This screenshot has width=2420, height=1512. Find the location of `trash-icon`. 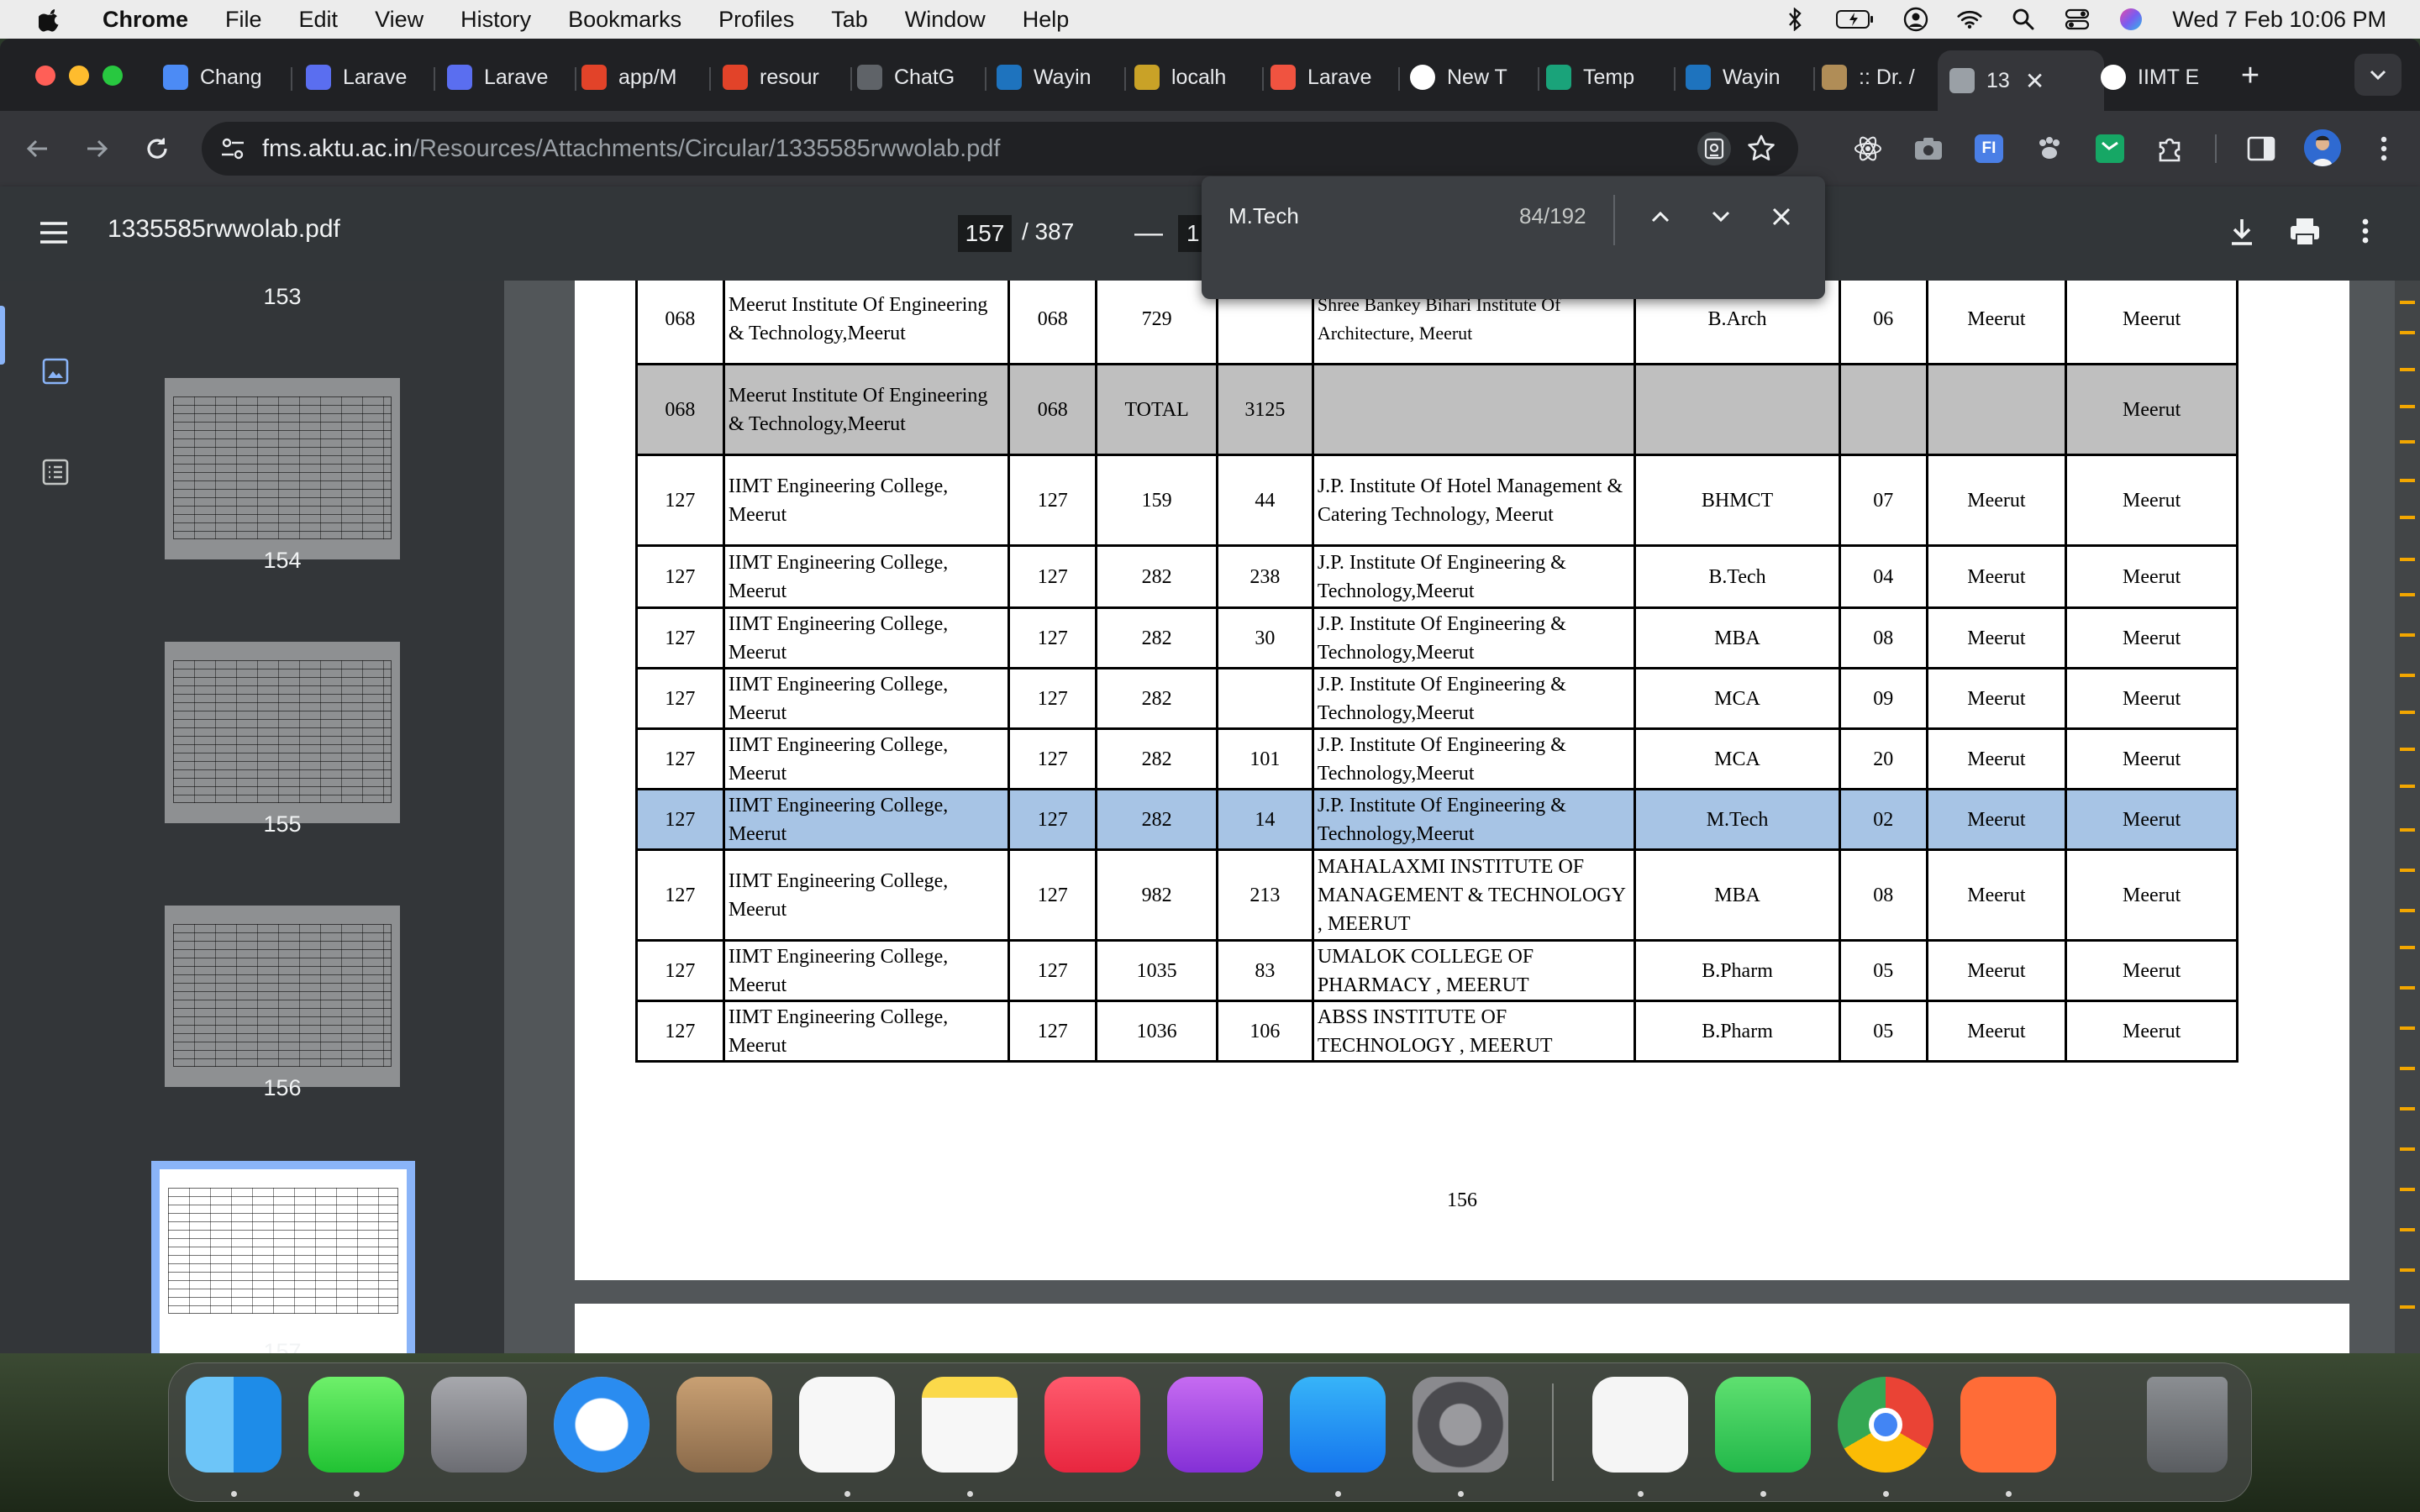

trash-icon is located at coordinates (2187, 1425).